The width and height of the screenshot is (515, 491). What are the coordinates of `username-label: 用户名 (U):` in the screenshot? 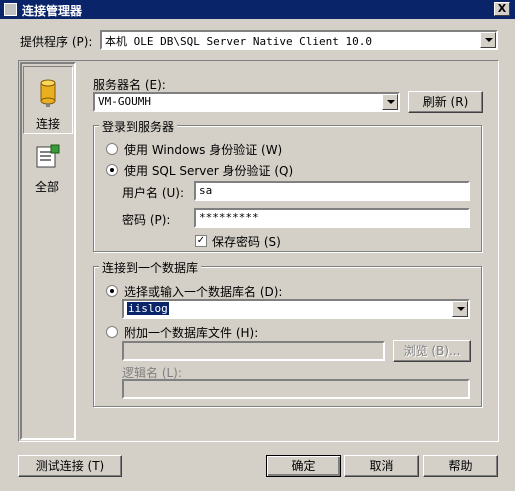 It's located at (153, 193).